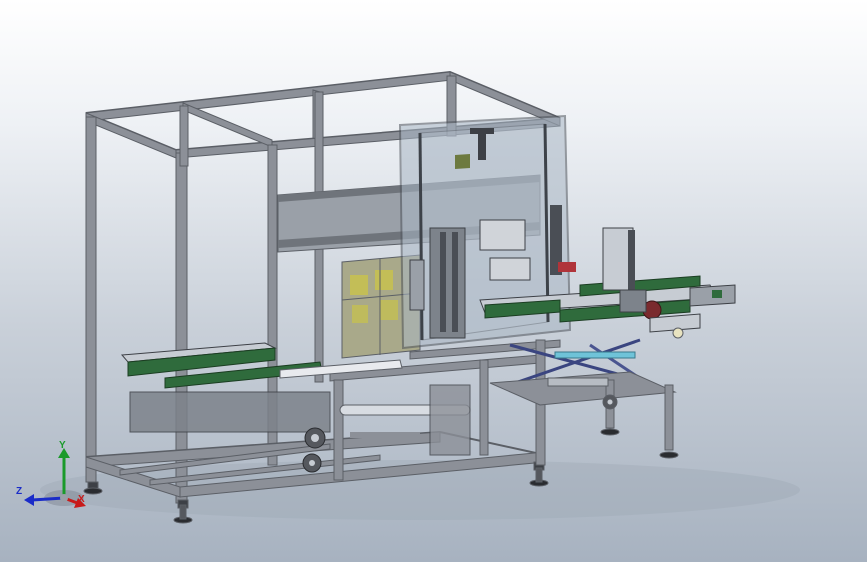 This screenshot has width=867, height=562. What do you see at coordinates (81, 499) in the screenshot?
I see `x-axis-label: X` at bounding box center [81, 499].